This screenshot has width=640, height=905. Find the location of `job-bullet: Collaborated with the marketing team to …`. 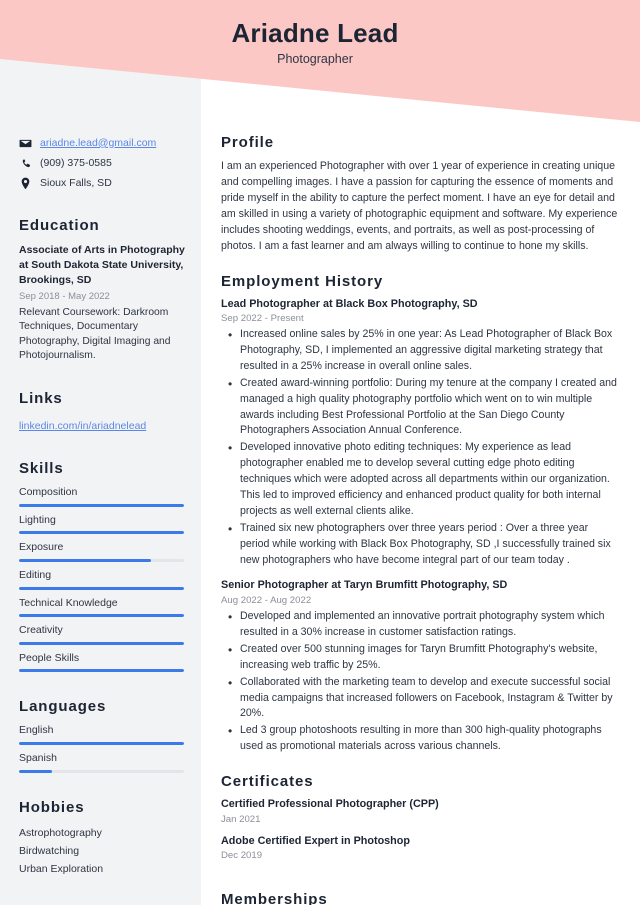

job-bullet: Collaborated with the marketing team to … is located at coordinates (421, 698).